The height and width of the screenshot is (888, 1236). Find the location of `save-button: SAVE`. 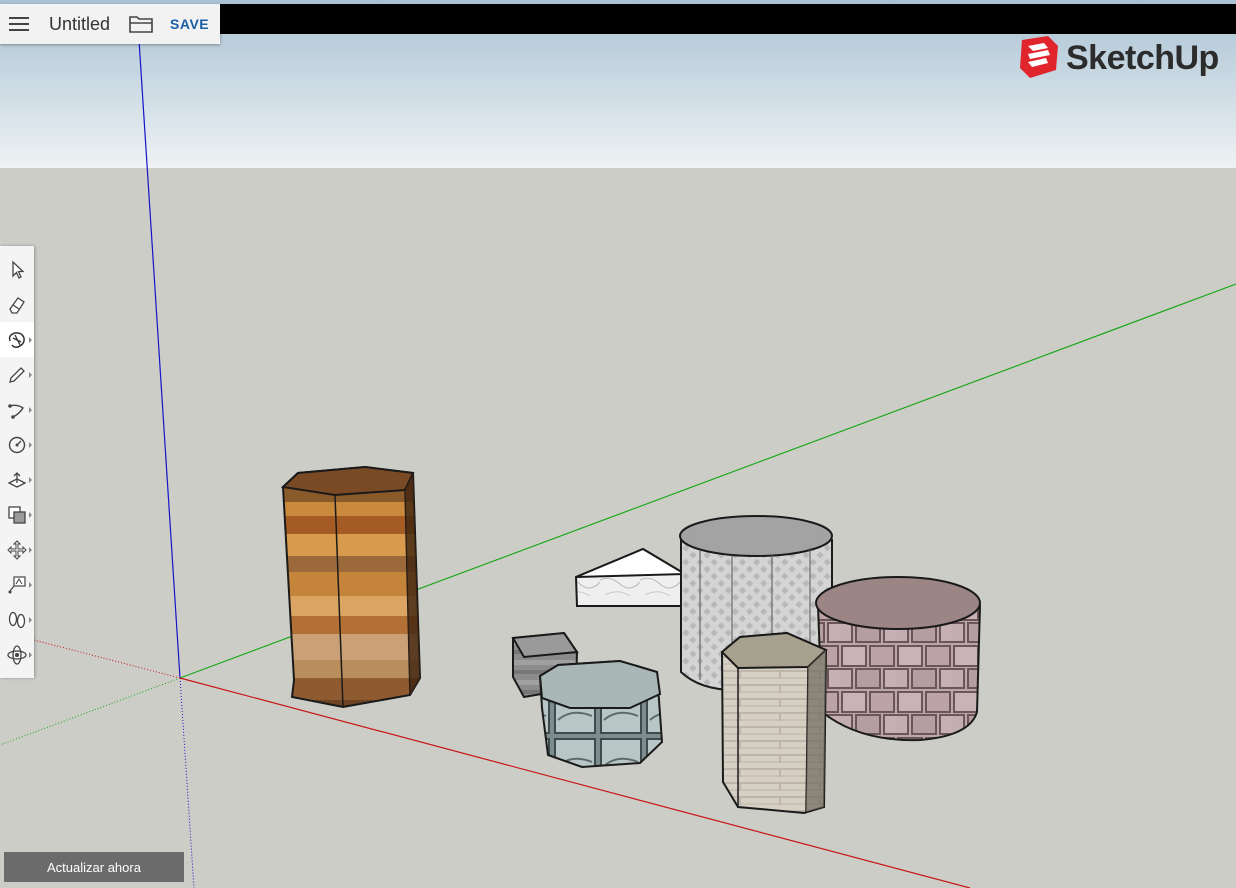

save-button: SAVE is located at coordinates (189, 24).